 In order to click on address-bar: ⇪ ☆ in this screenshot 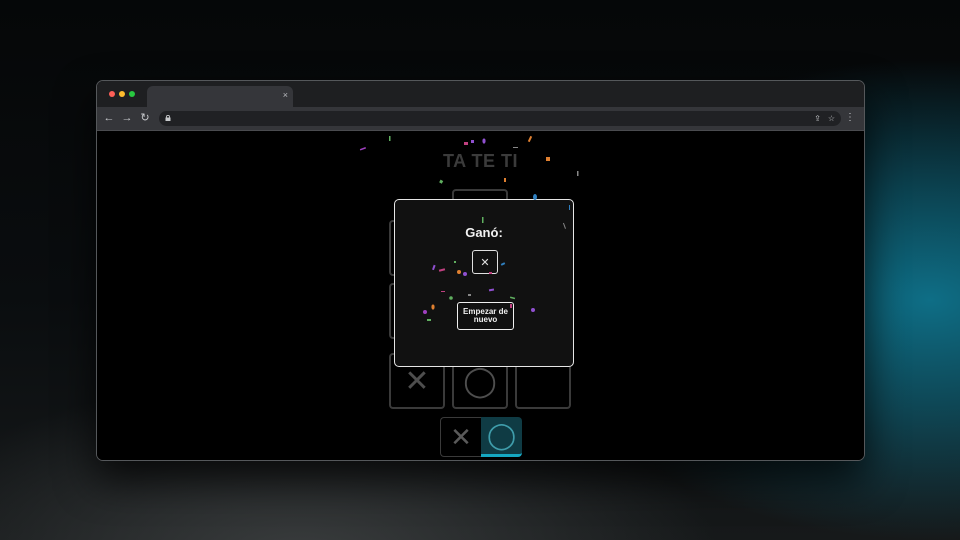, I will do `click(500, 118)`.